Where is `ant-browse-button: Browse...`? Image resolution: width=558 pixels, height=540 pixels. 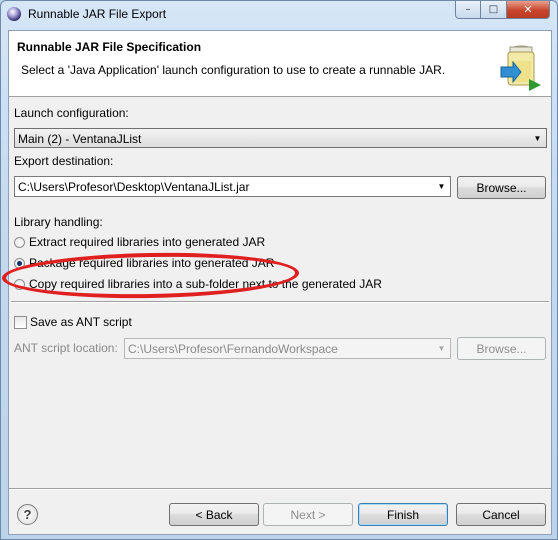
ant-browse-button: Browse... is located at coordinates (501, 348).